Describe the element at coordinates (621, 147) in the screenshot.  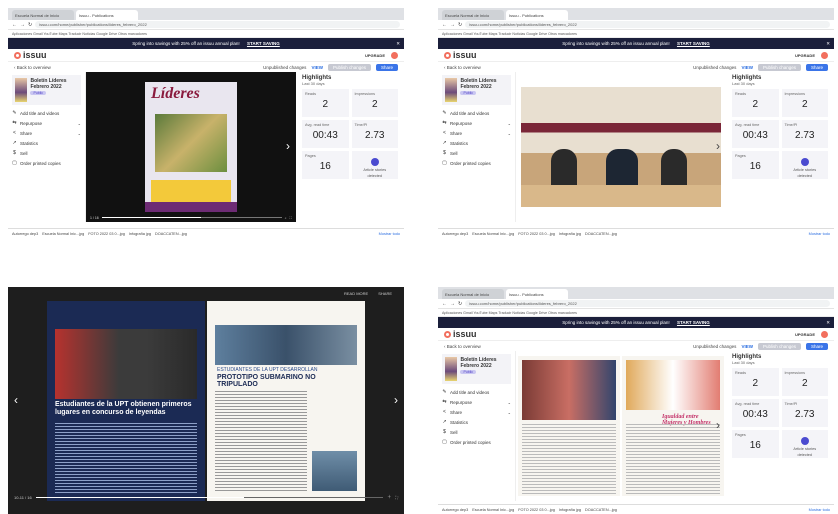
I see `document-viewer: ›` at that location.